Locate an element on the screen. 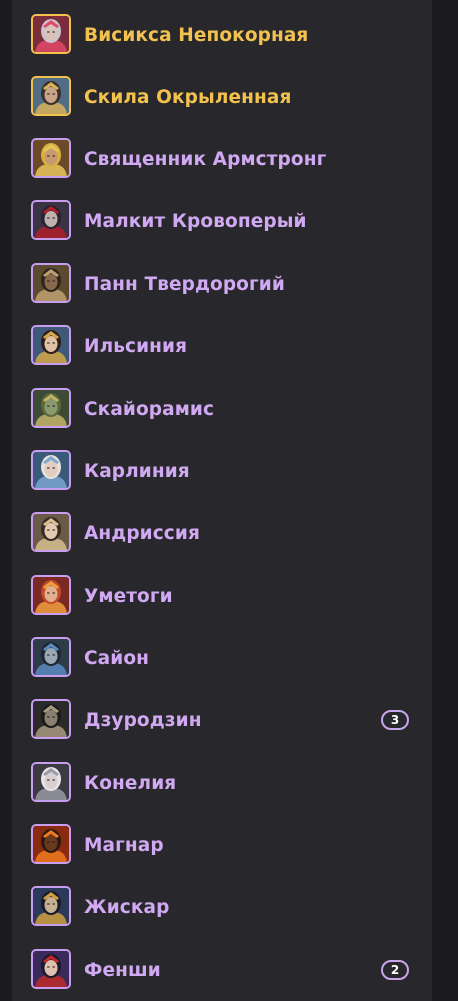  champion-row: Уметоги is located at coordinates (222, 596).